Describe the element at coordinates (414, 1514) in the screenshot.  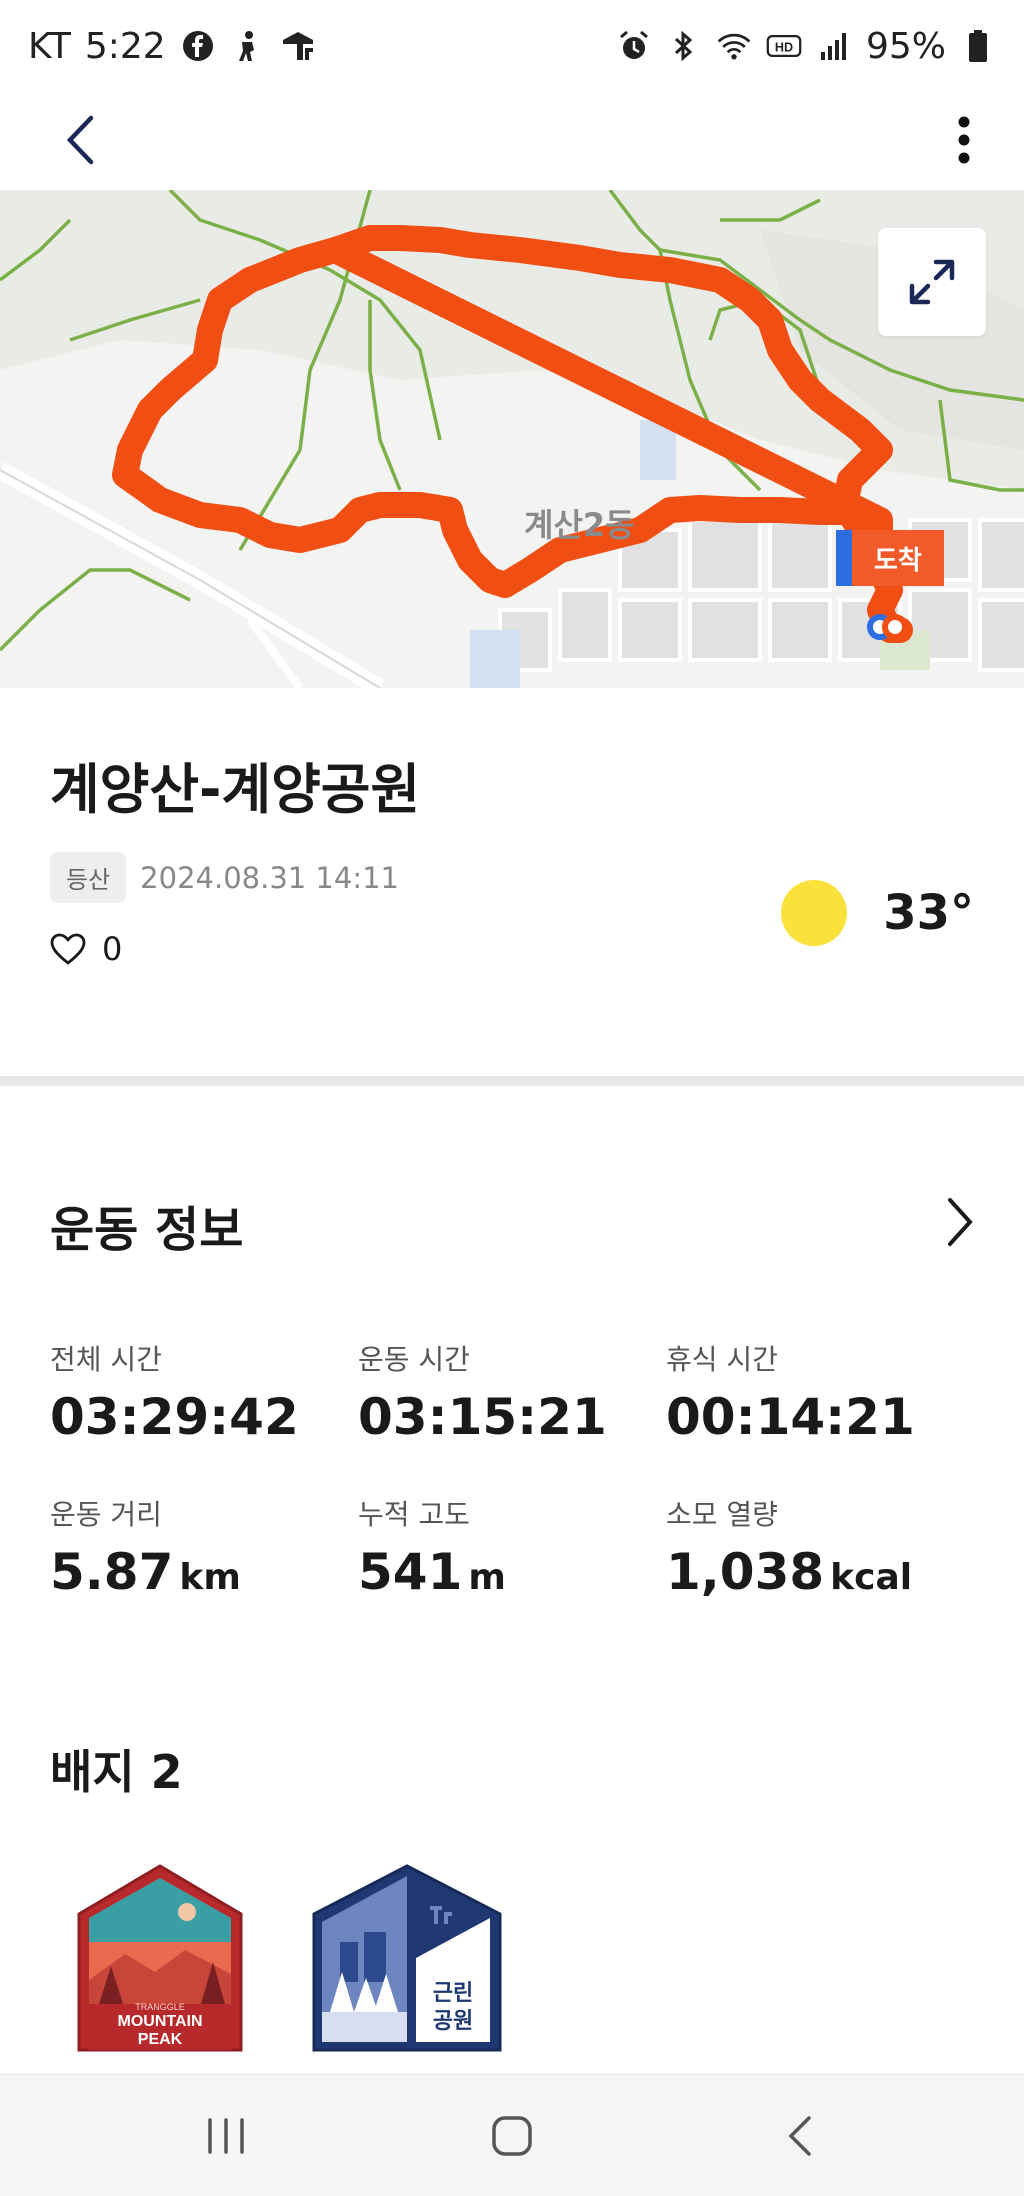
I see `stat-label: 누적 고도` at that location.